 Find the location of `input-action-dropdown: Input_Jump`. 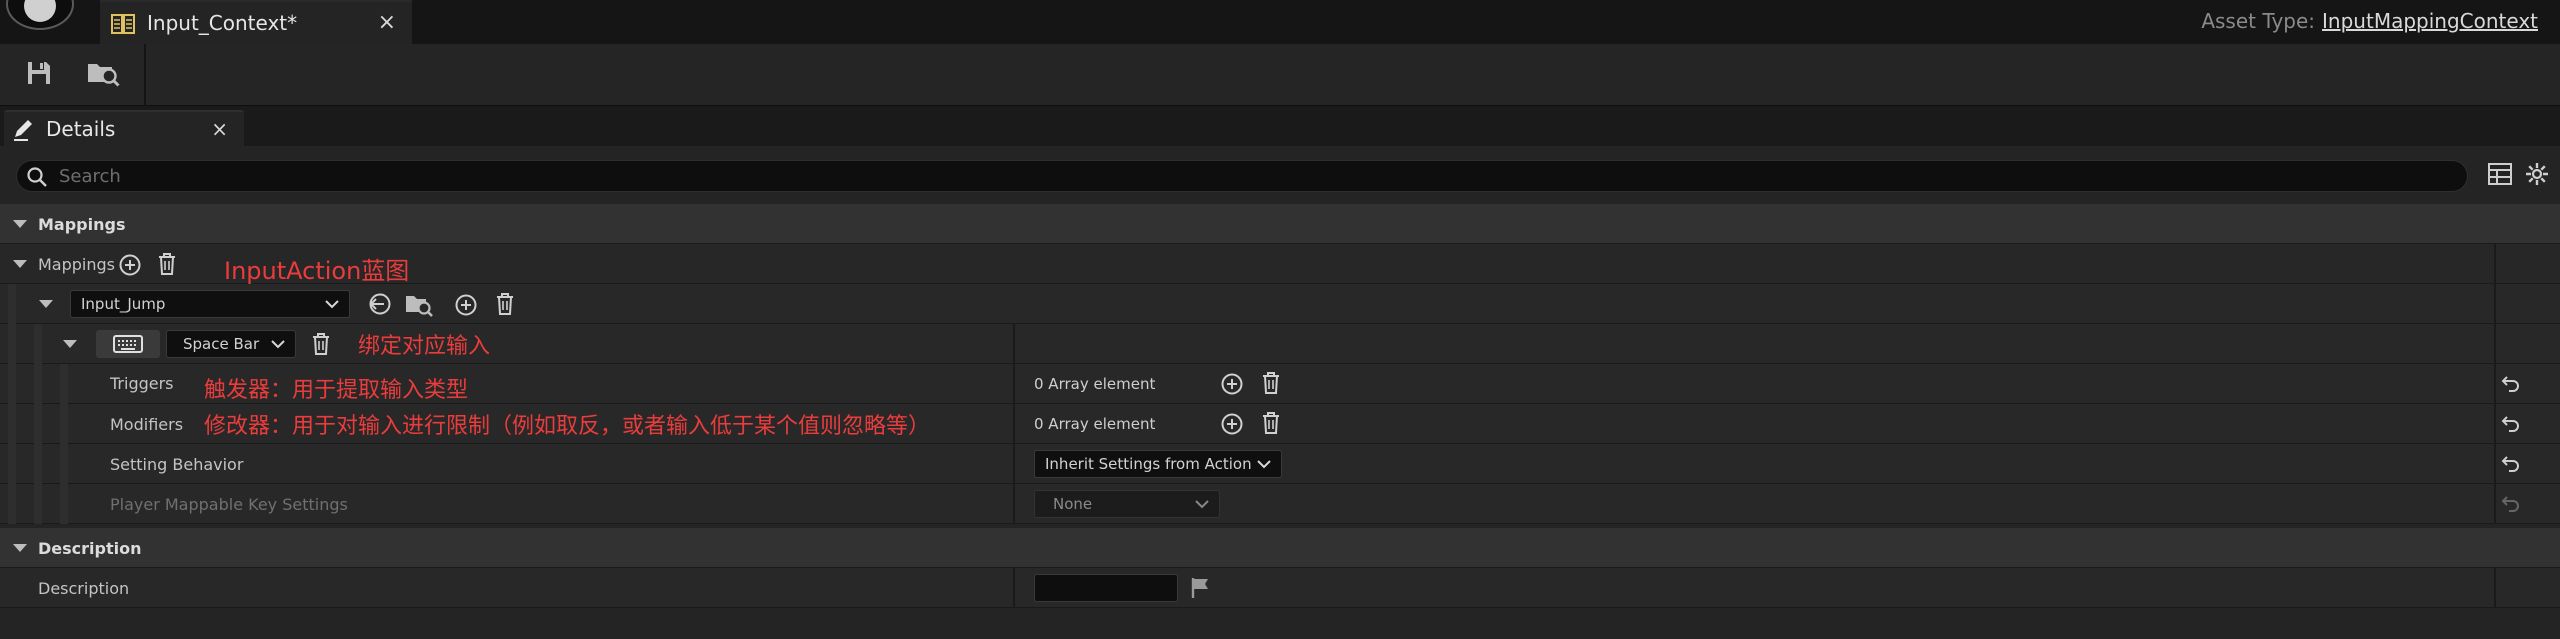

input-action-dropdown: Input_Jump is located at coordinates (210, 304).